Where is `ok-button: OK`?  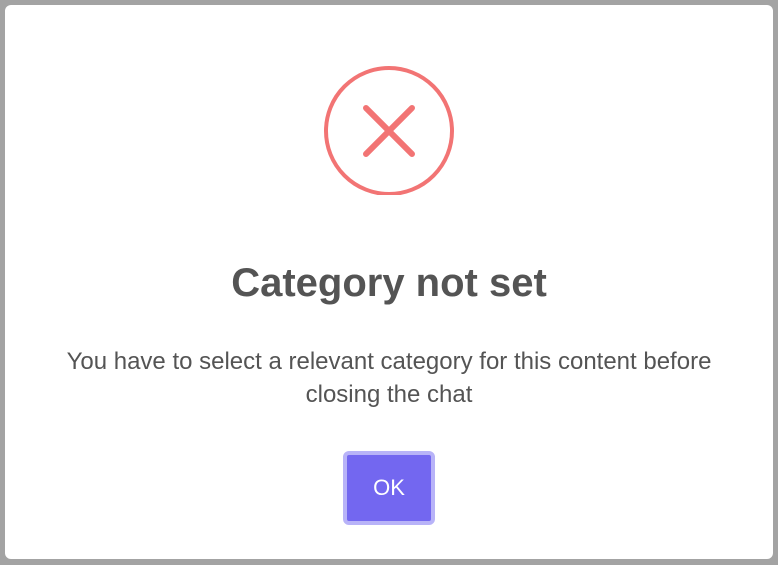 ok-button: OK is located at coordinates (389, 488).